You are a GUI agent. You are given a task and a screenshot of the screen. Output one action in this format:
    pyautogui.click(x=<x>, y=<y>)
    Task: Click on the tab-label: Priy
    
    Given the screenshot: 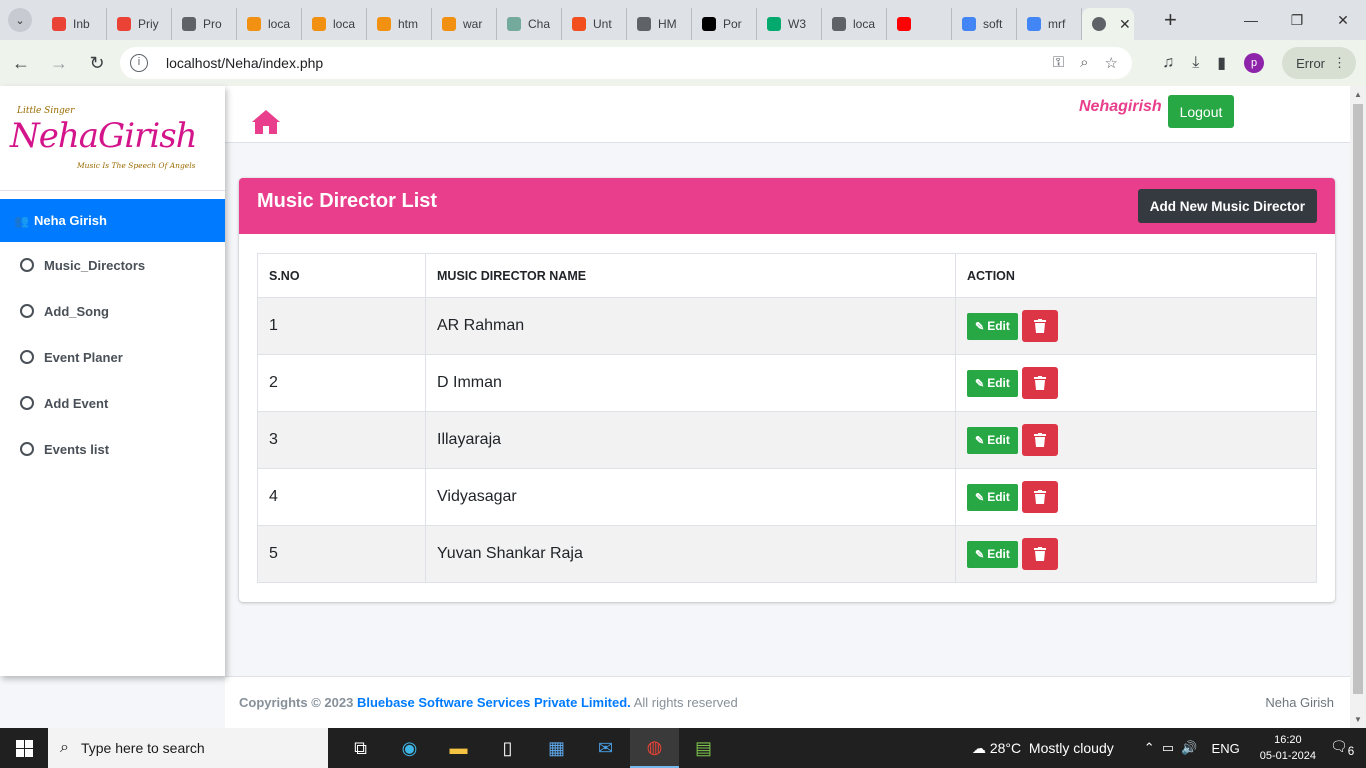 What is the action you would take?
    pyautogui.click(x=148, y=24)
    